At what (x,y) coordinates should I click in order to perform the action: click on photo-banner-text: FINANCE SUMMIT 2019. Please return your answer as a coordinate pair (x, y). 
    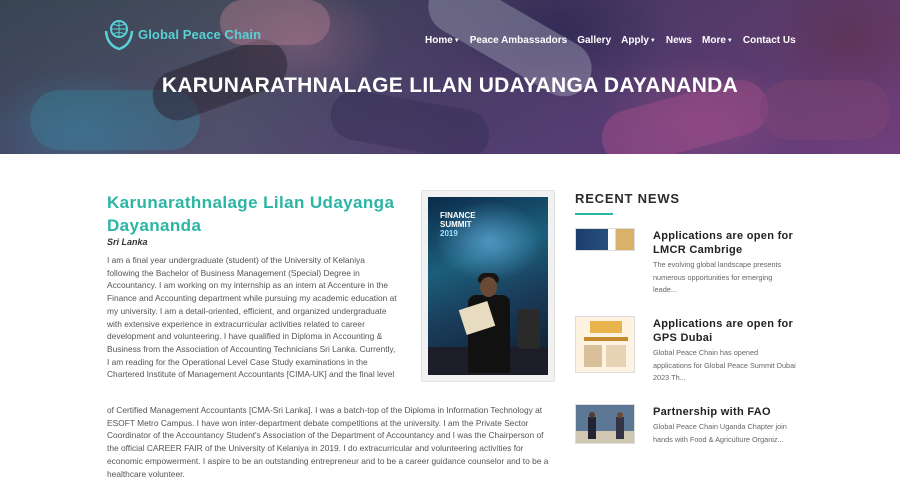
    Looking at the image, I should click on (458, 224).